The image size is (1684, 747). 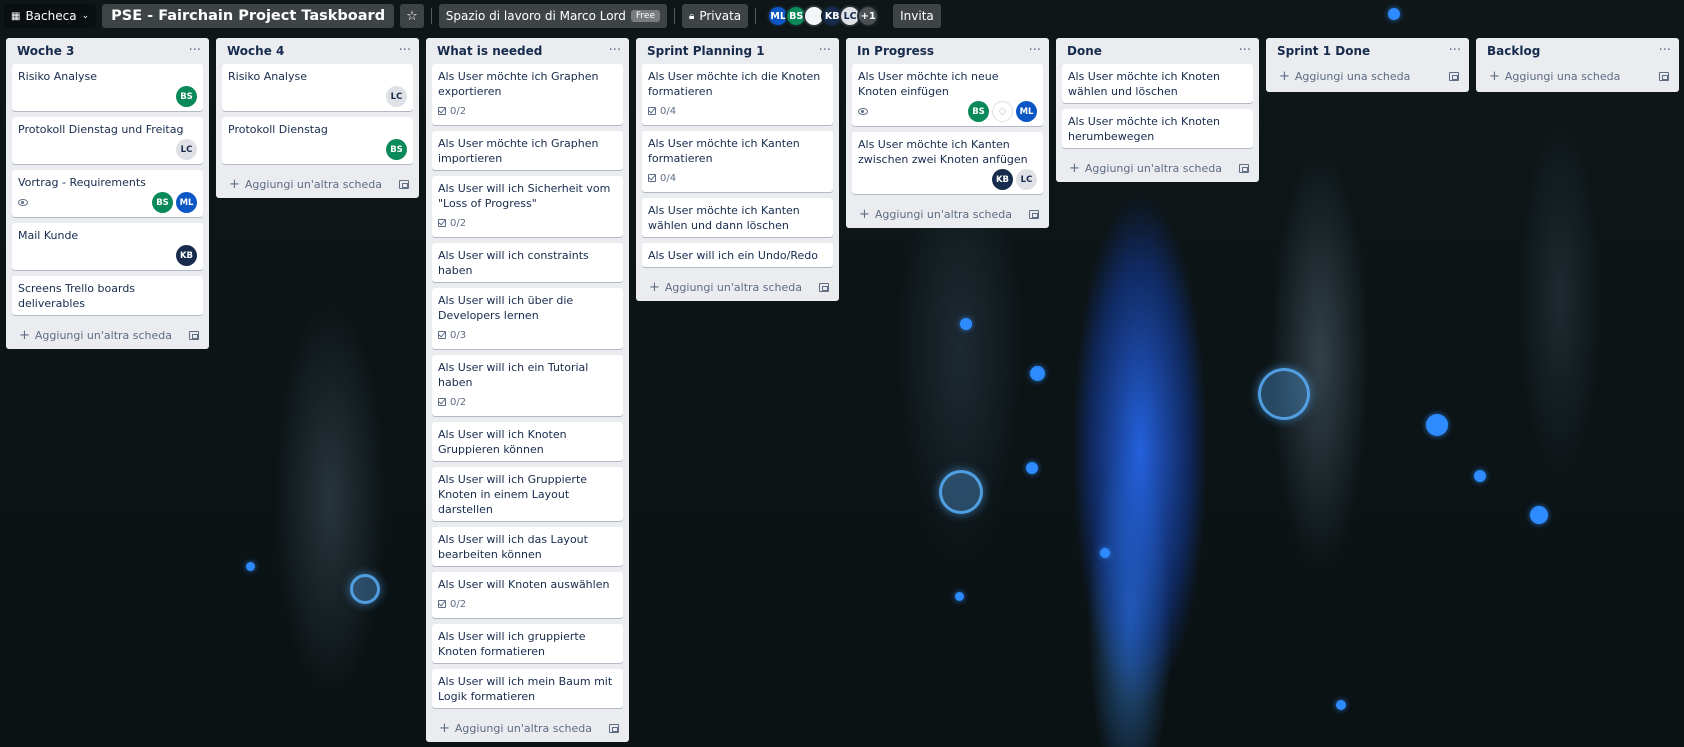 I want to click on list-title: What is needed, so click(x=489, y=51).